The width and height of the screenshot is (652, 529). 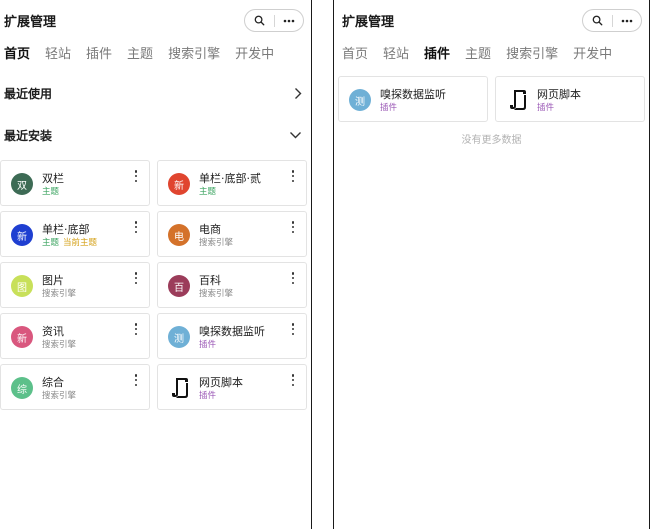 What do you see at coordinates (53, 382) in the screenshot?
I see `card-name: 综合` at bounding box center [53, 382].